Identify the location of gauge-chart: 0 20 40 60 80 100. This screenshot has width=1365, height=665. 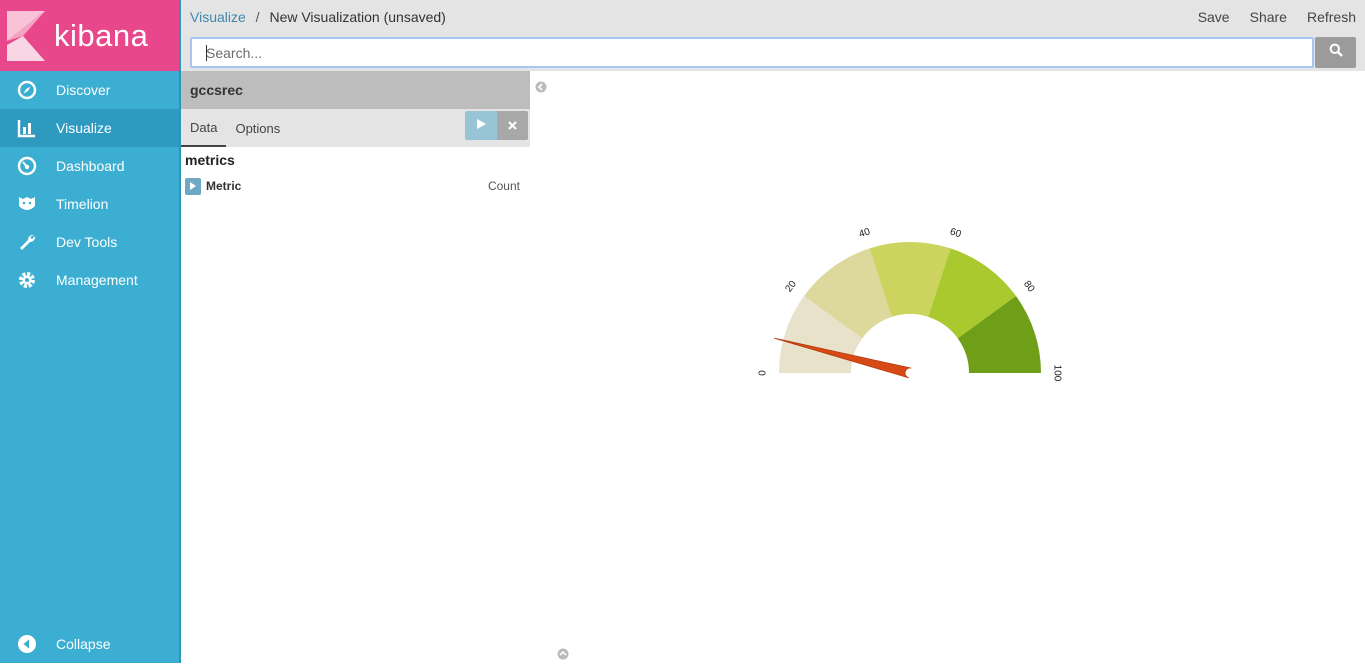
(910, 312).